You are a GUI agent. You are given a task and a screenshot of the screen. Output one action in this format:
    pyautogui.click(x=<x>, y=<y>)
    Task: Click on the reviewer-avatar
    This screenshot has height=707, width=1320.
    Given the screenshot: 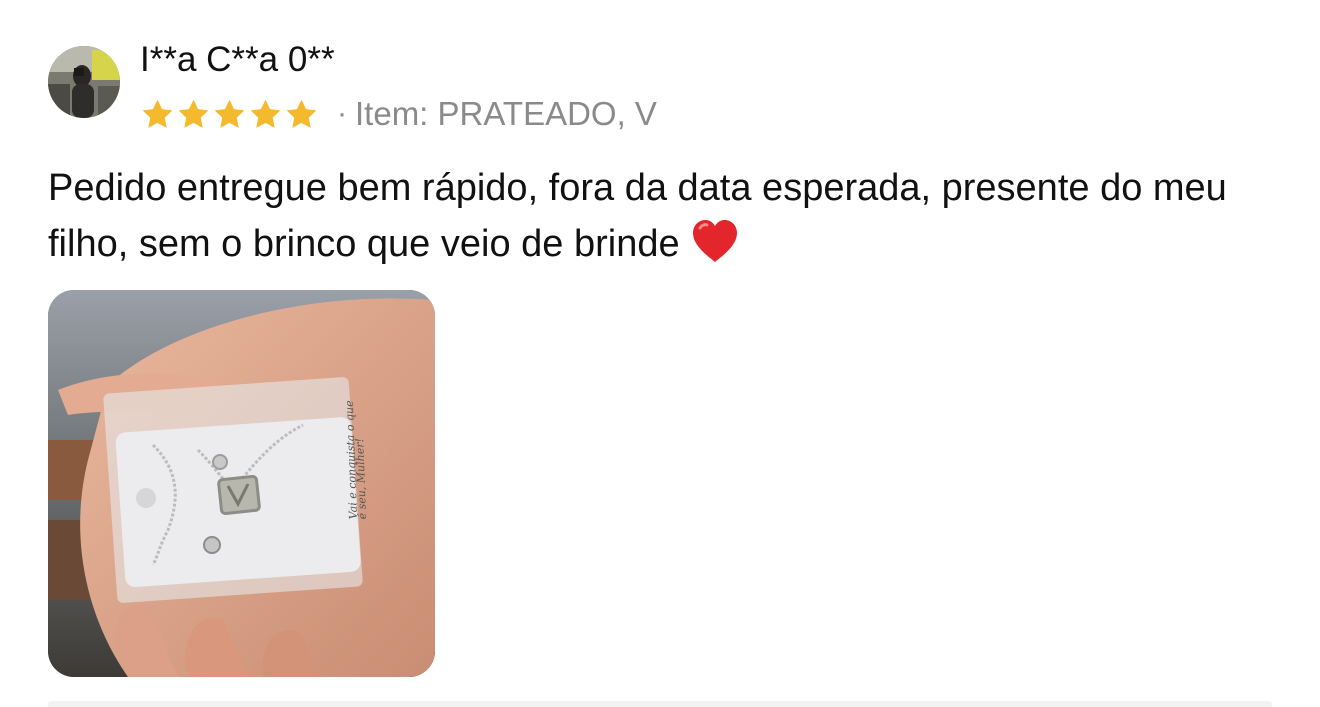 What is the action you would take?
    pyautogui.click(x=84, y=82)
    